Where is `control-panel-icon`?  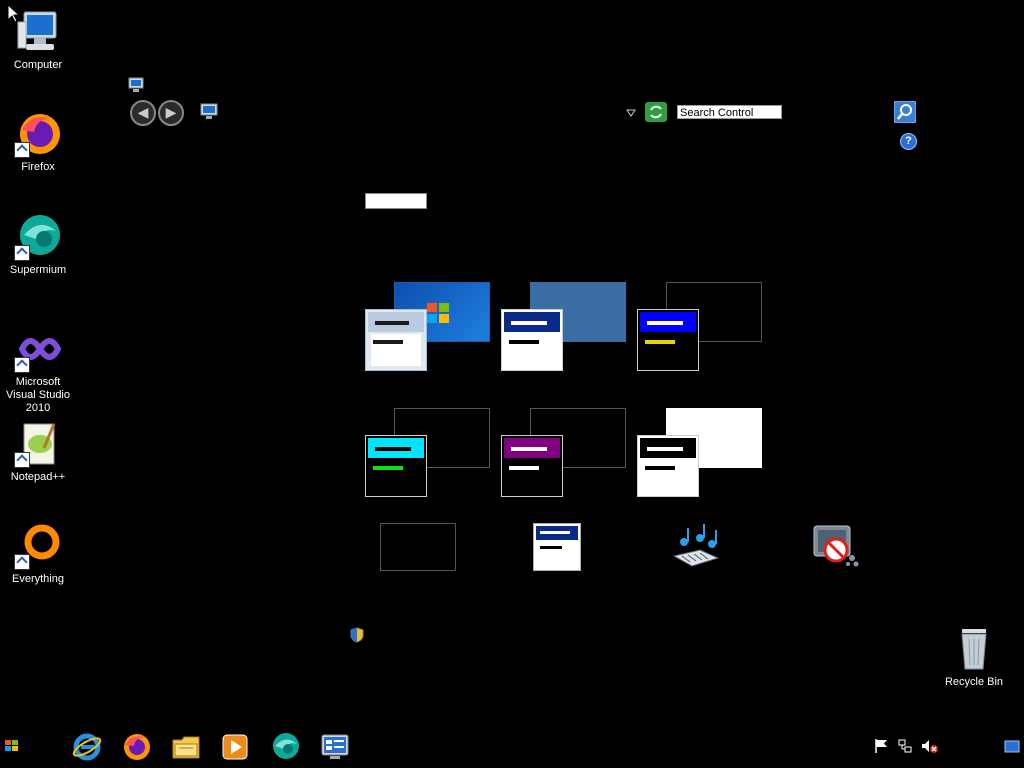
control-panel-icon is located at coordinates (335, 747).